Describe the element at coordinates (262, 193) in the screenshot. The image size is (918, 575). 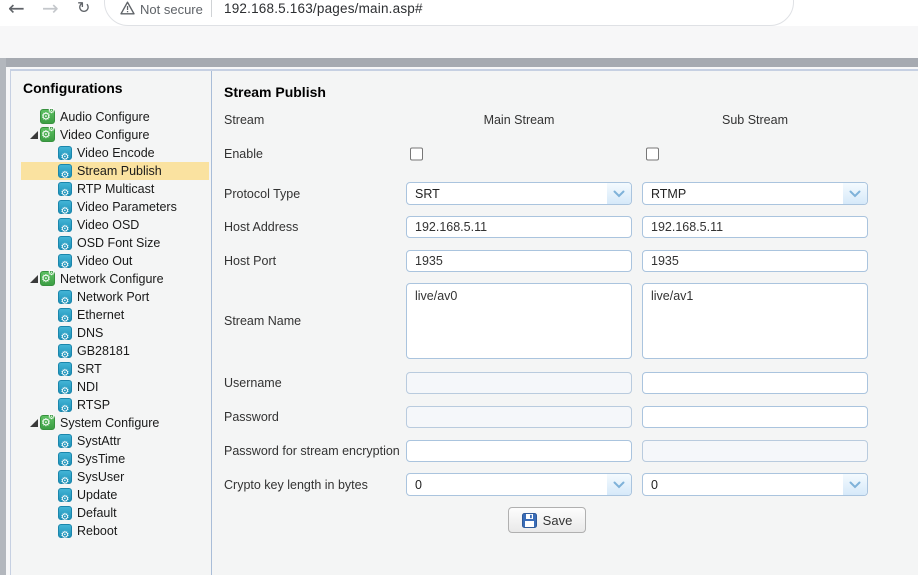
I see `protocol-type-label: Protocol Type` at that location.